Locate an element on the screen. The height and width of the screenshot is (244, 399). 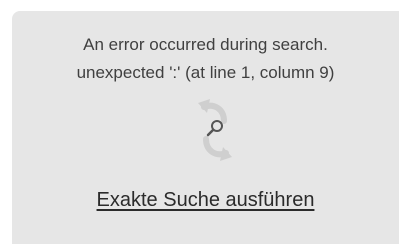
refresh-search-icon is located at coordinates (215, 130).